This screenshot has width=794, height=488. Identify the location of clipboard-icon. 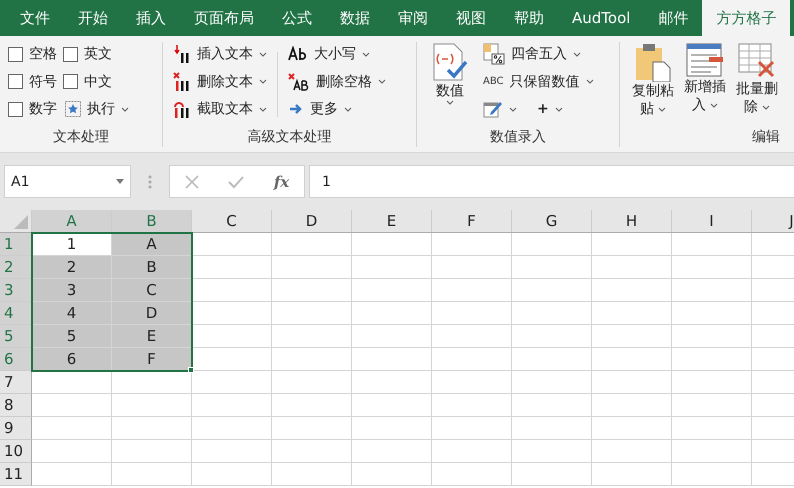
(653, 62).